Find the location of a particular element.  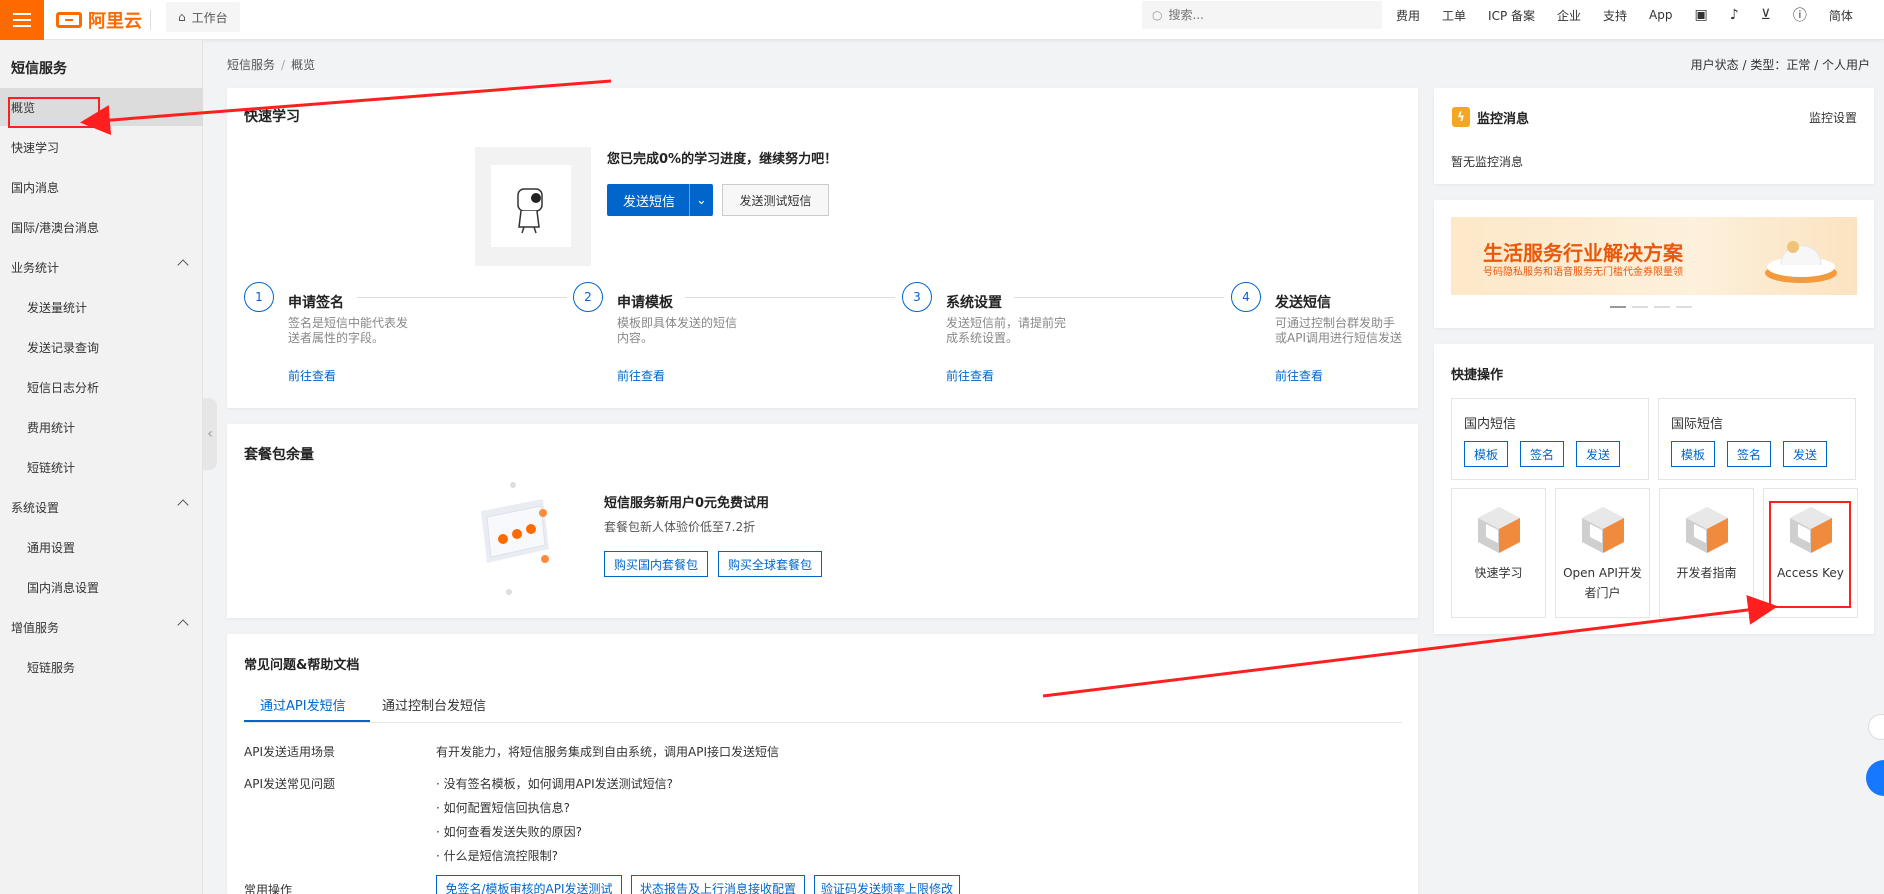

breadcrumb: 短信服务 / 概览 is located at coordinates (271, 64).